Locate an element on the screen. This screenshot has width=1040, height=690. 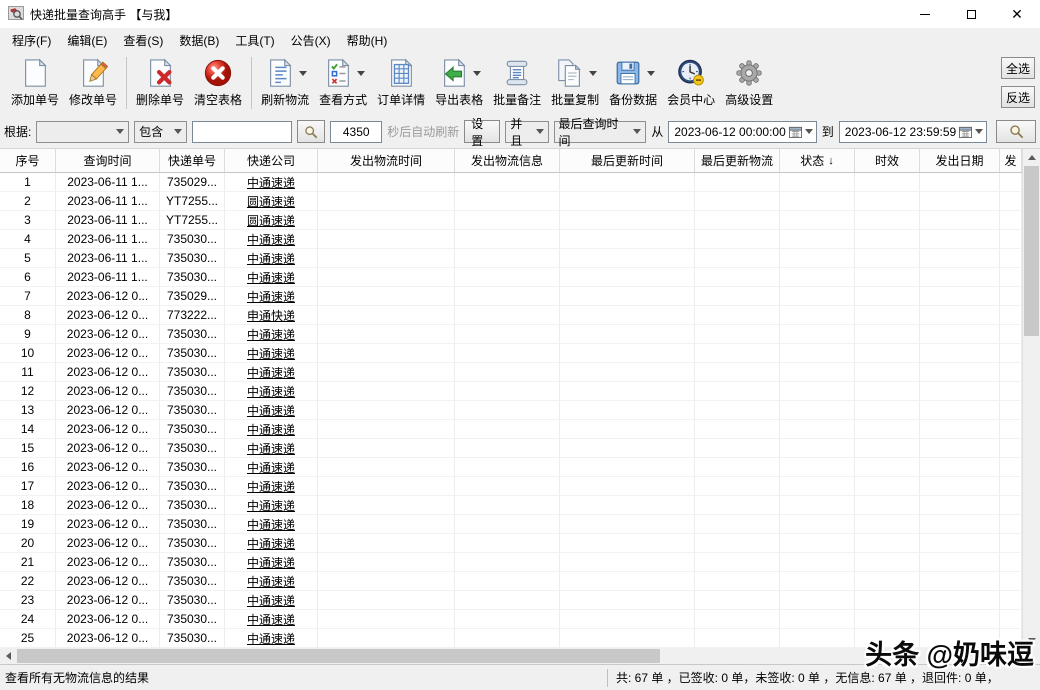
column-header-11: 发 is located at coordinates (1011, 160).